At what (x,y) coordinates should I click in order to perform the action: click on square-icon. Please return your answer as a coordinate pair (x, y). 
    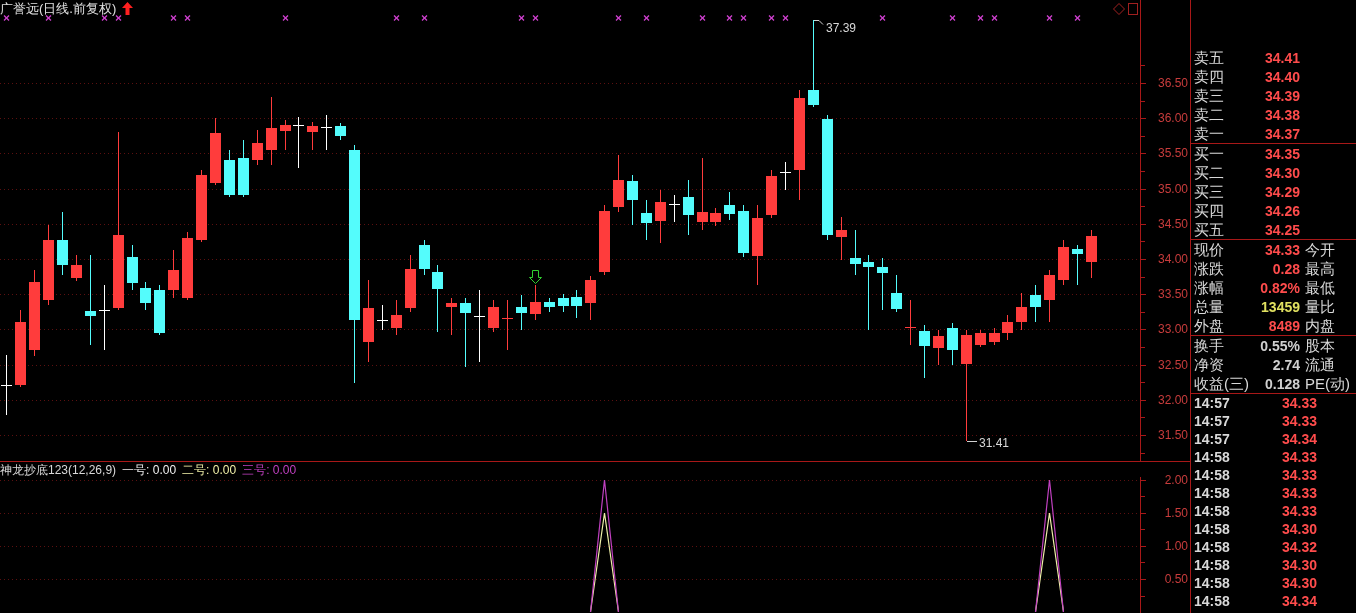
    Looking at the image, I should click on (1133, 8).